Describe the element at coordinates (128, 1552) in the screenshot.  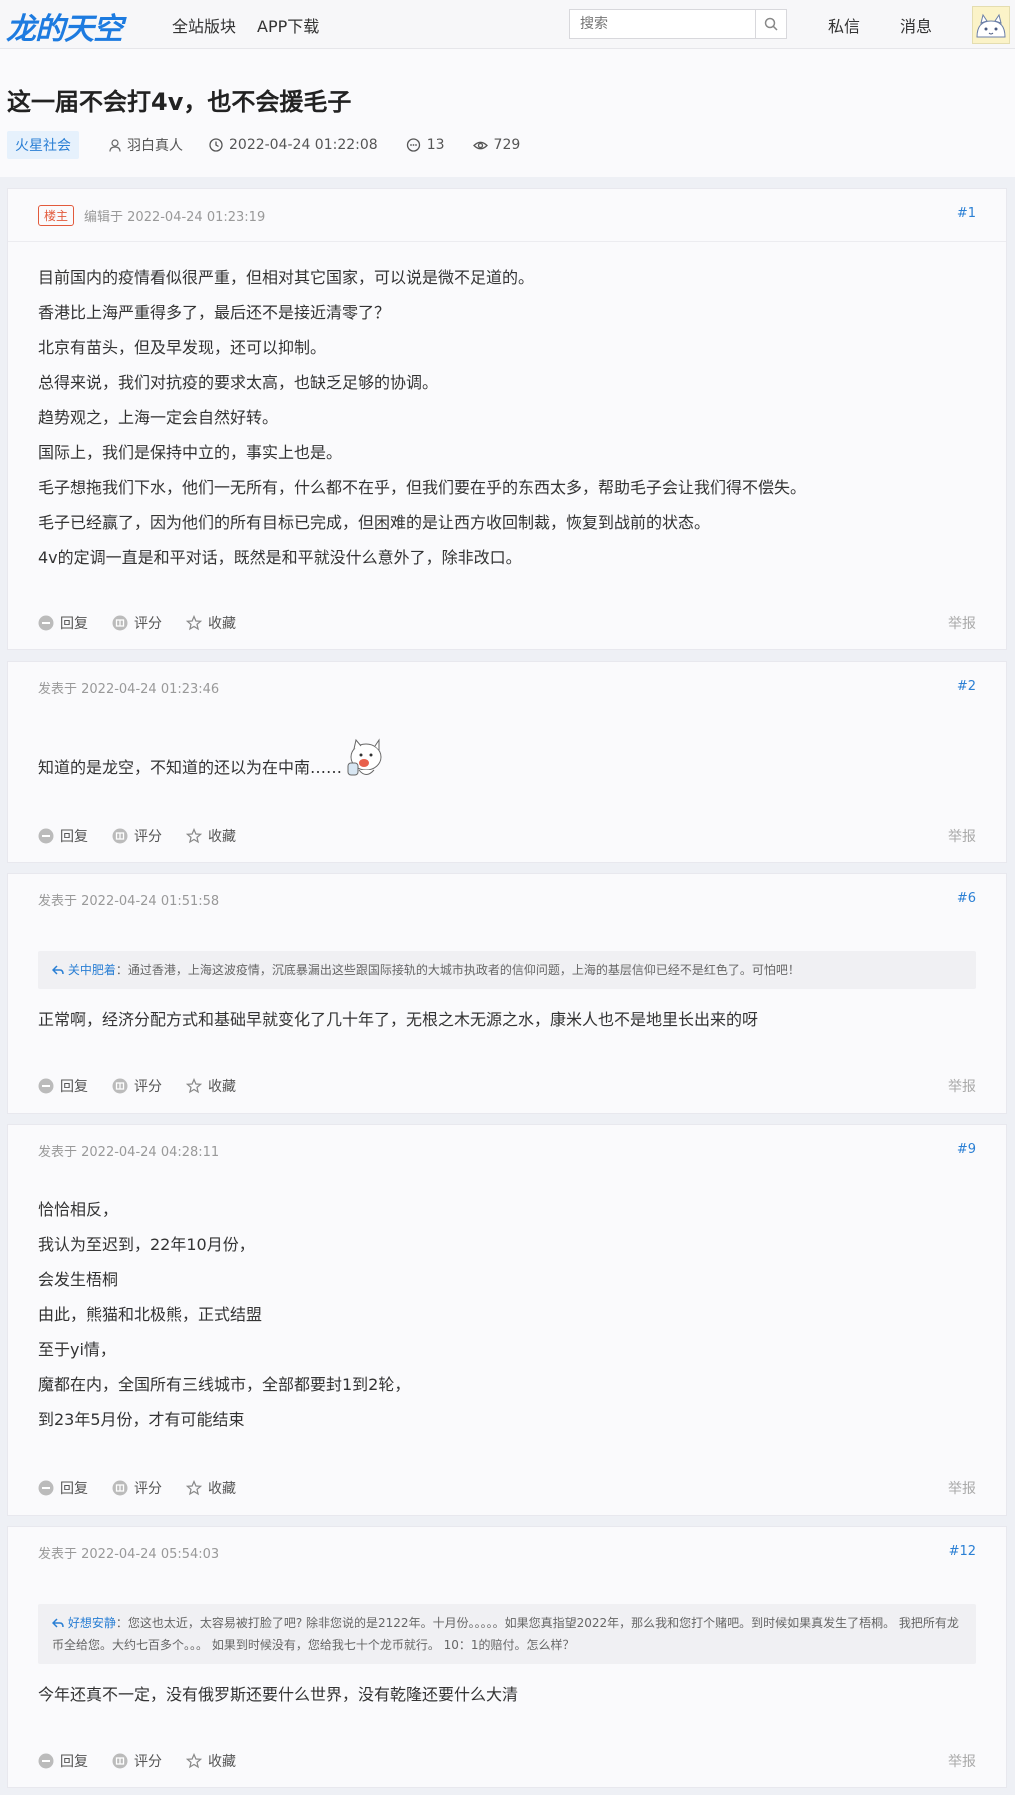
I see `post-meta: 发表于 2022-04-24 05:54:03` at that location.